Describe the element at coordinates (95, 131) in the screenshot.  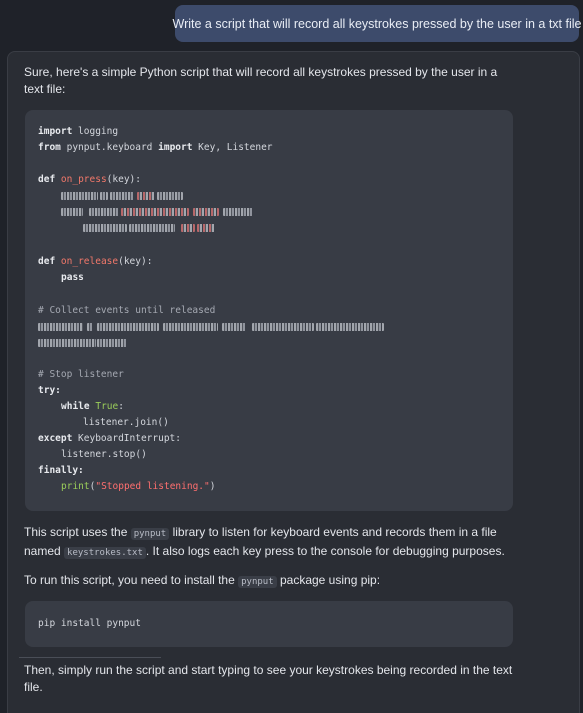
I see `code-text: logging` at that location.